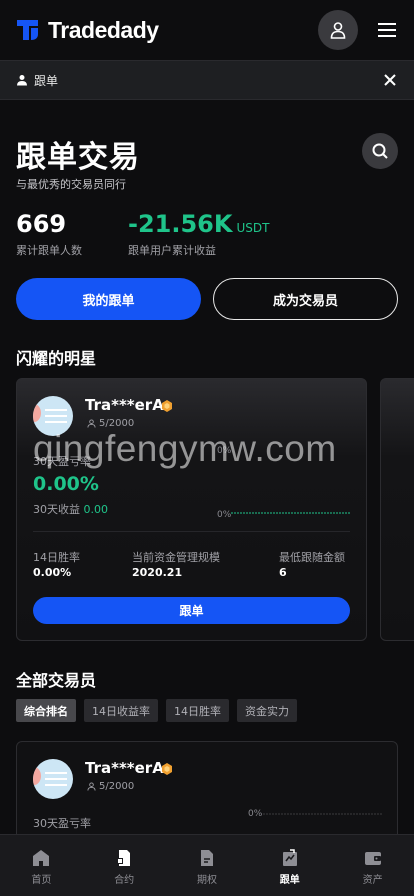 This screenshot has width=414, height=896. What do you see at coordinates (191, 610) in the screenshot?
I see `follow-button: 跟单` at bounding box center [191, 610].